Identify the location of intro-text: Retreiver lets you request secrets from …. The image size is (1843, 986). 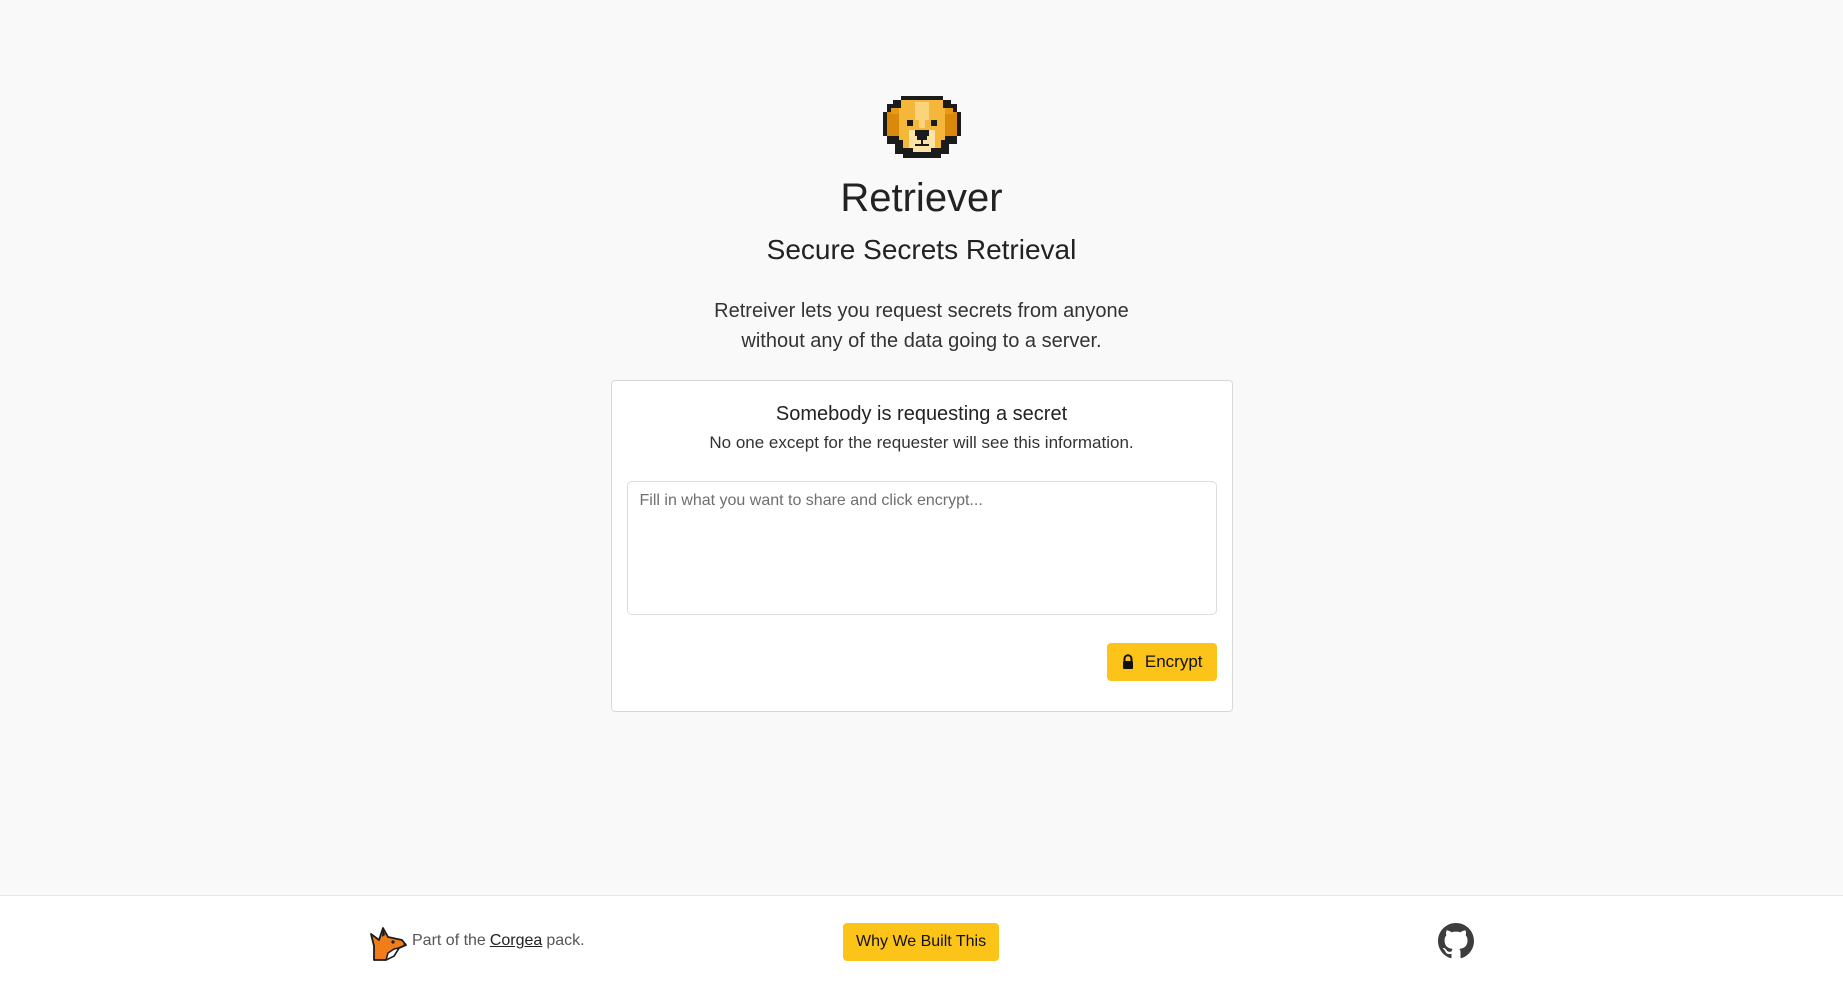
(921, 326).